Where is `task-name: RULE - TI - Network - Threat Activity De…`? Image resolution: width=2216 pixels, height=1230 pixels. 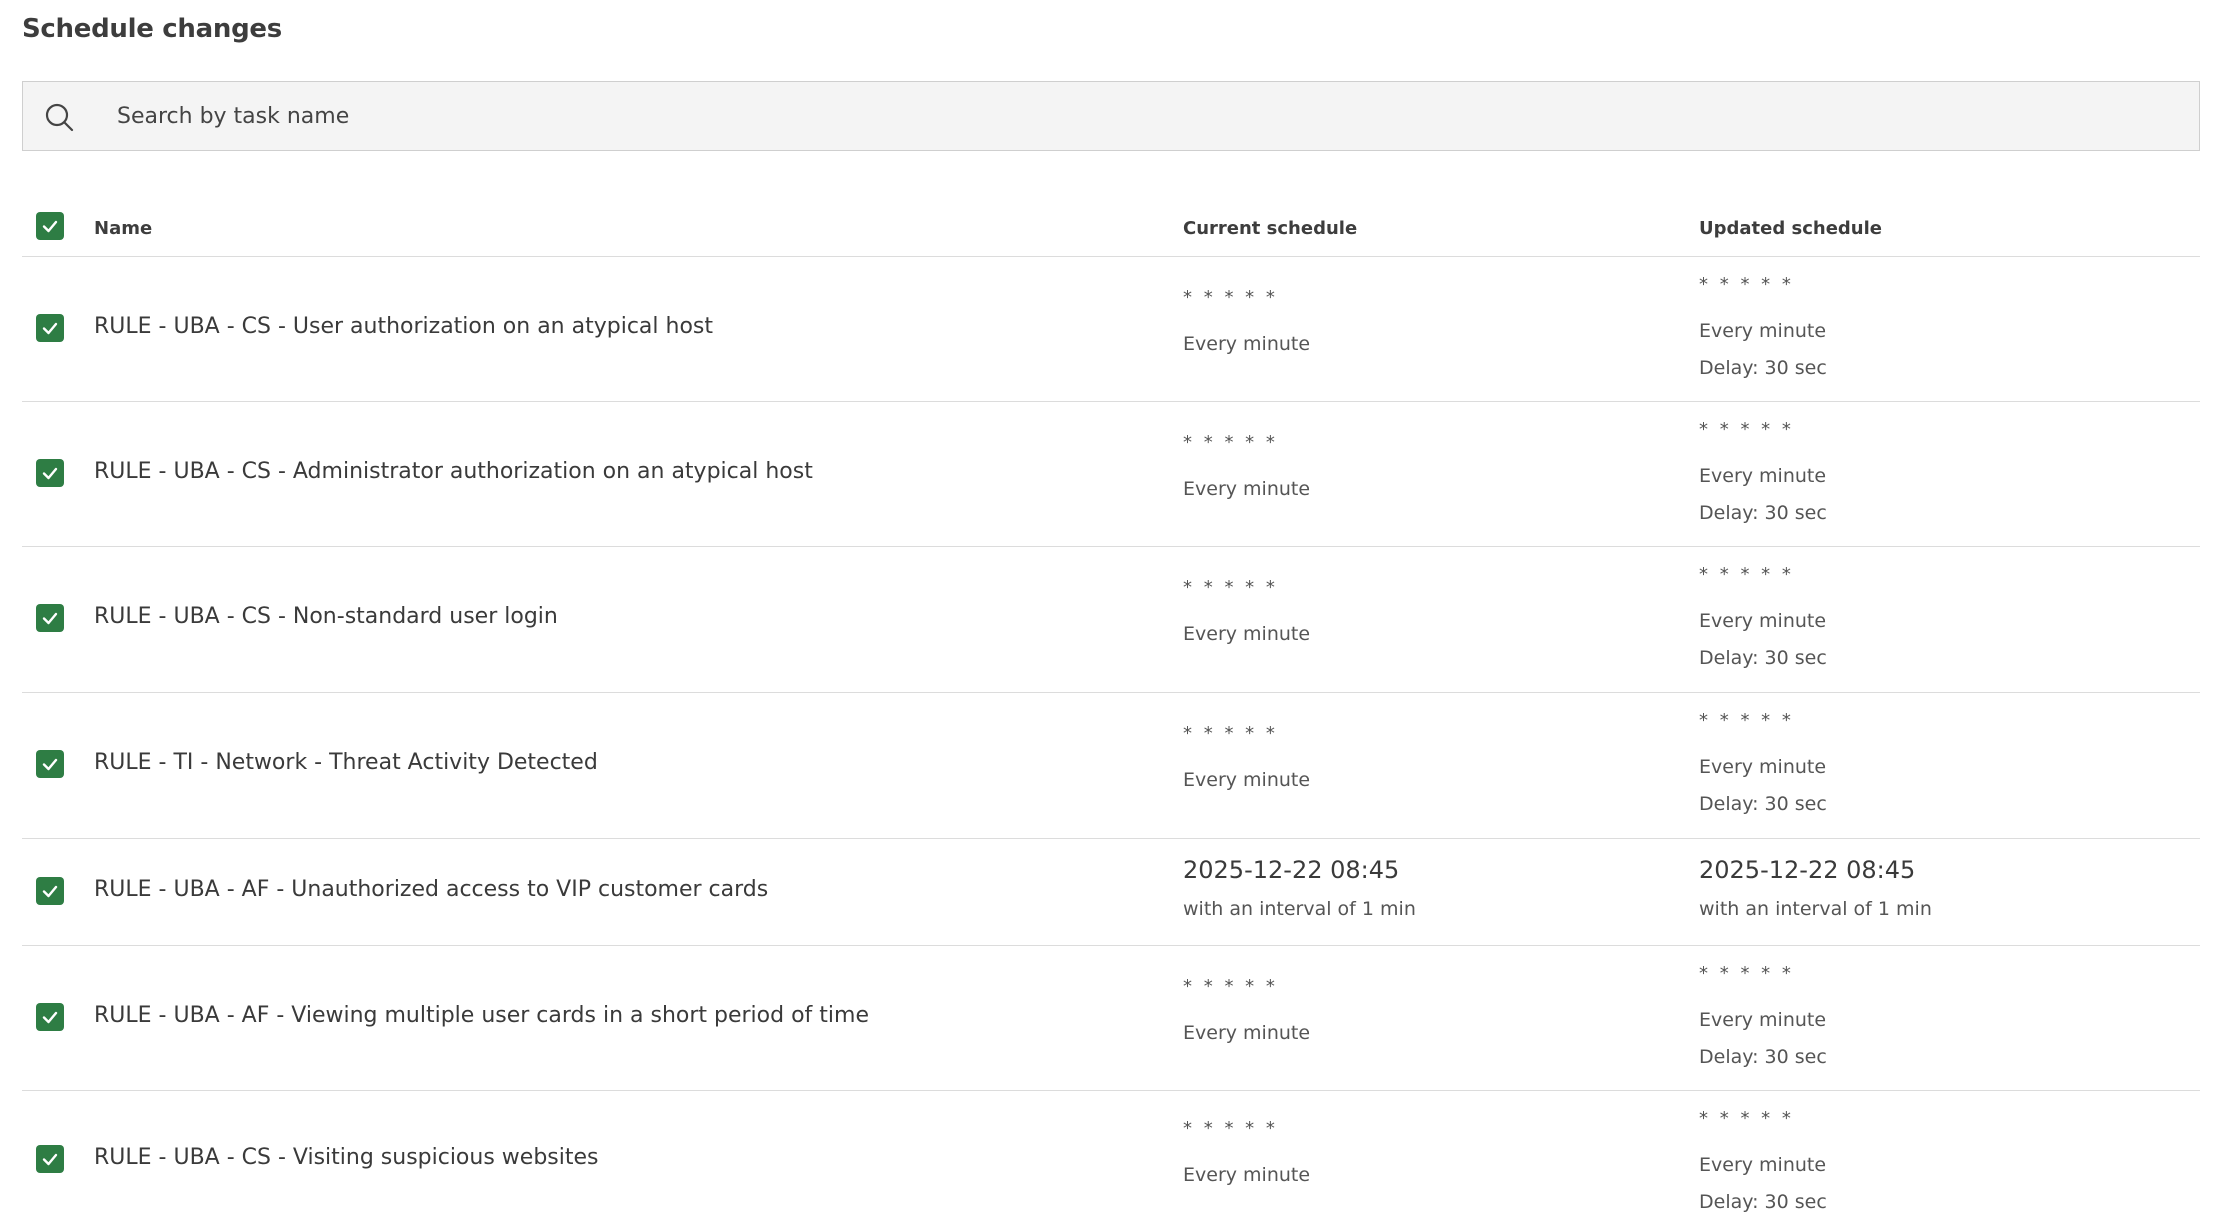
task-name: RULE - TI - Network - Threat Activity De… is located at coordinates (346, 762).